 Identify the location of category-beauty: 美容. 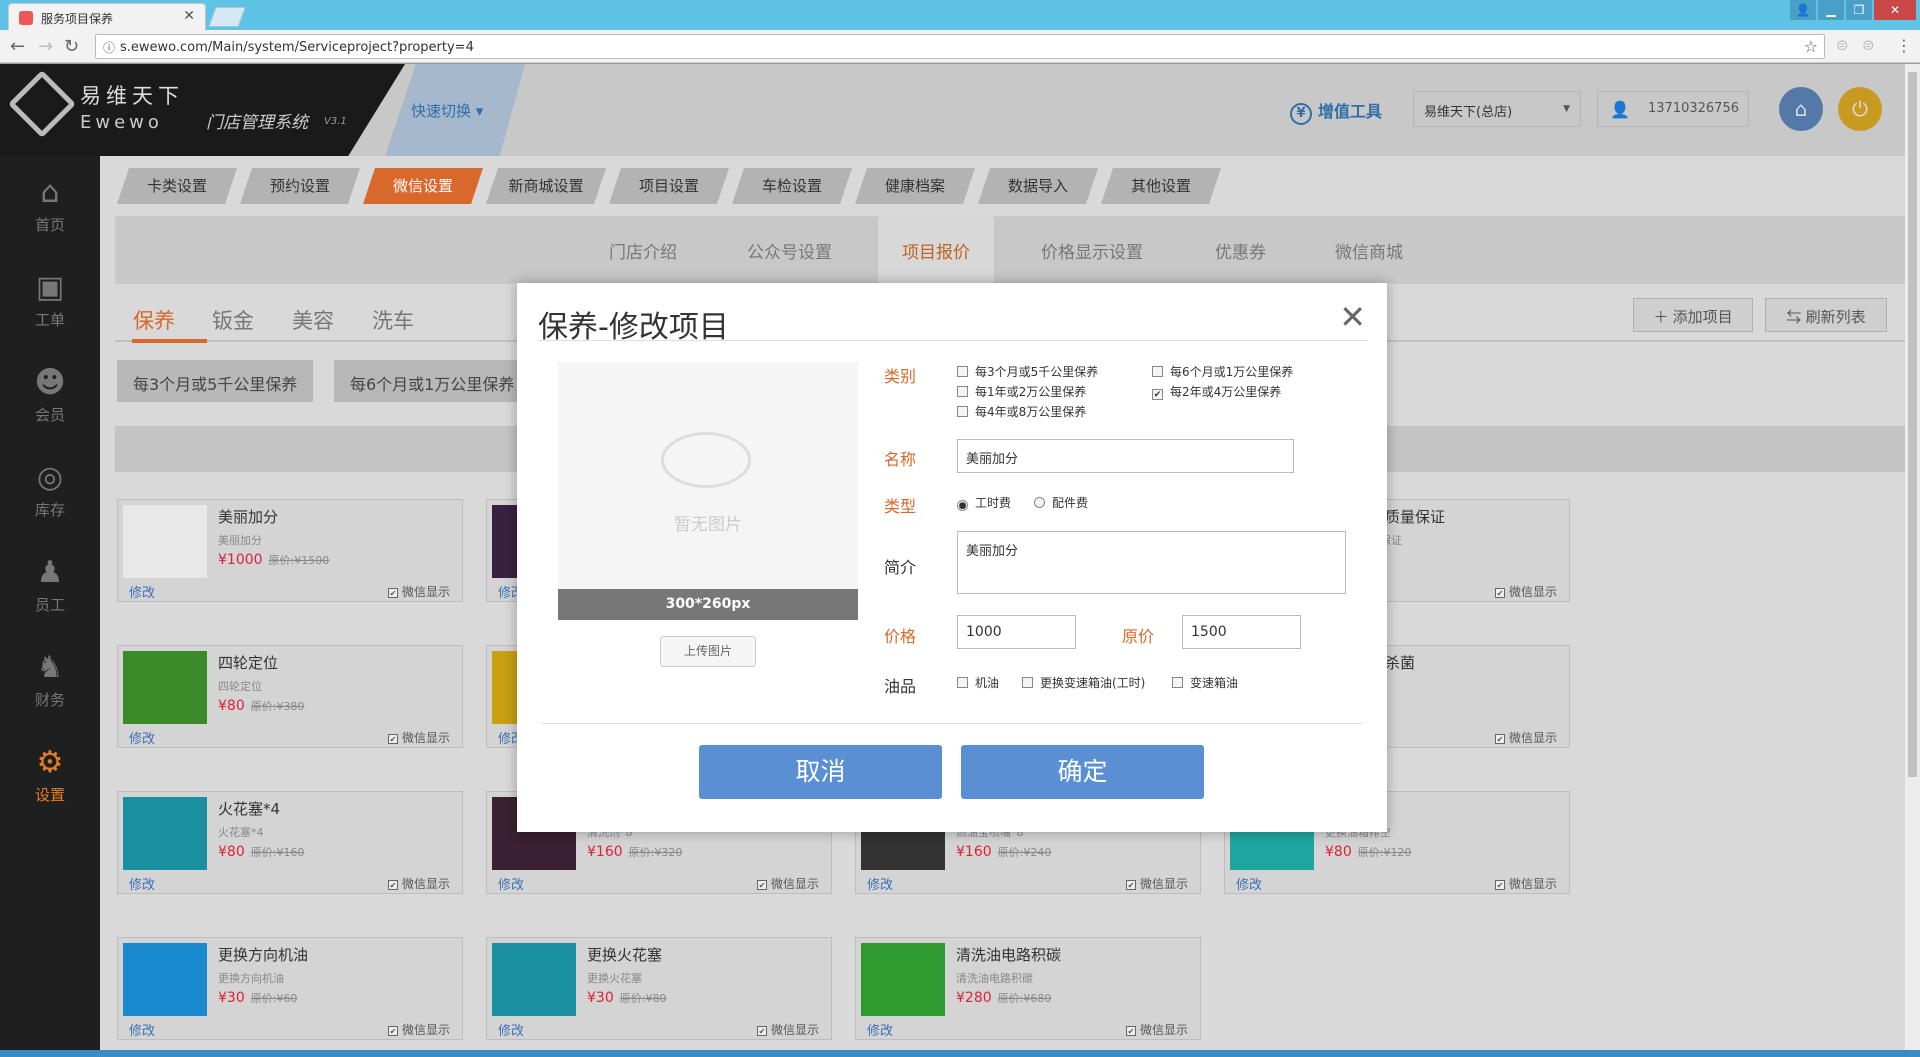
(313, 320).